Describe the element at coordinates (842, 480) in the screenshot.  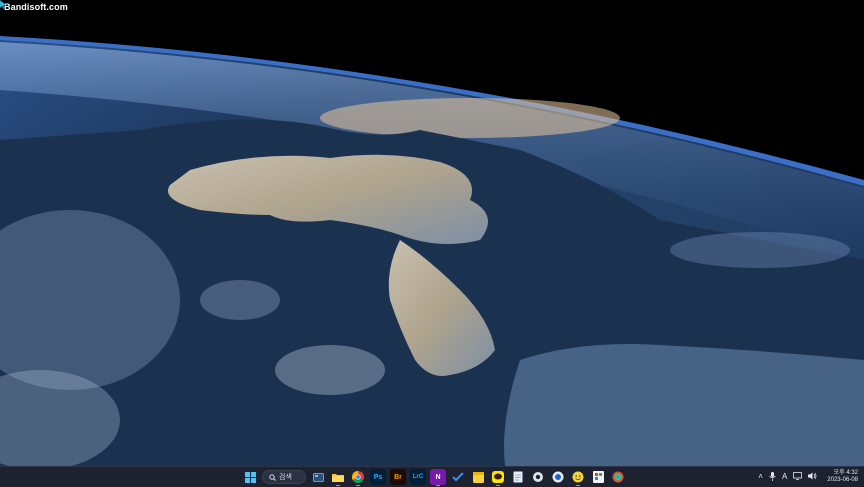
I see `clock-date: 2023-06-08` at that location.